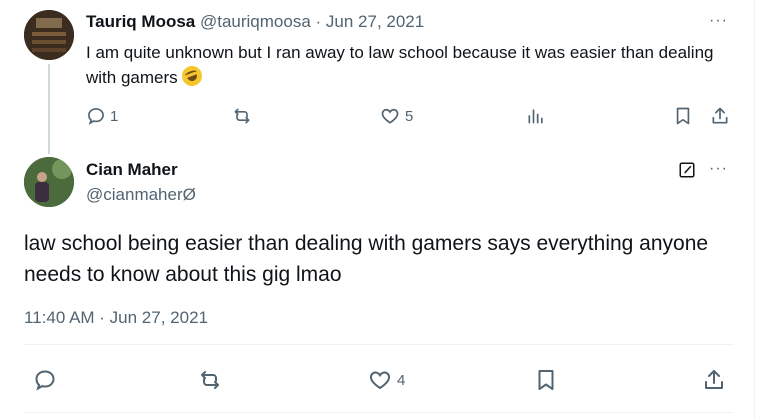  Describe the element at coordinates (192, 76) in the screenshot. I see `rolling-on-floor-laughing-emoji-icon` at that location.